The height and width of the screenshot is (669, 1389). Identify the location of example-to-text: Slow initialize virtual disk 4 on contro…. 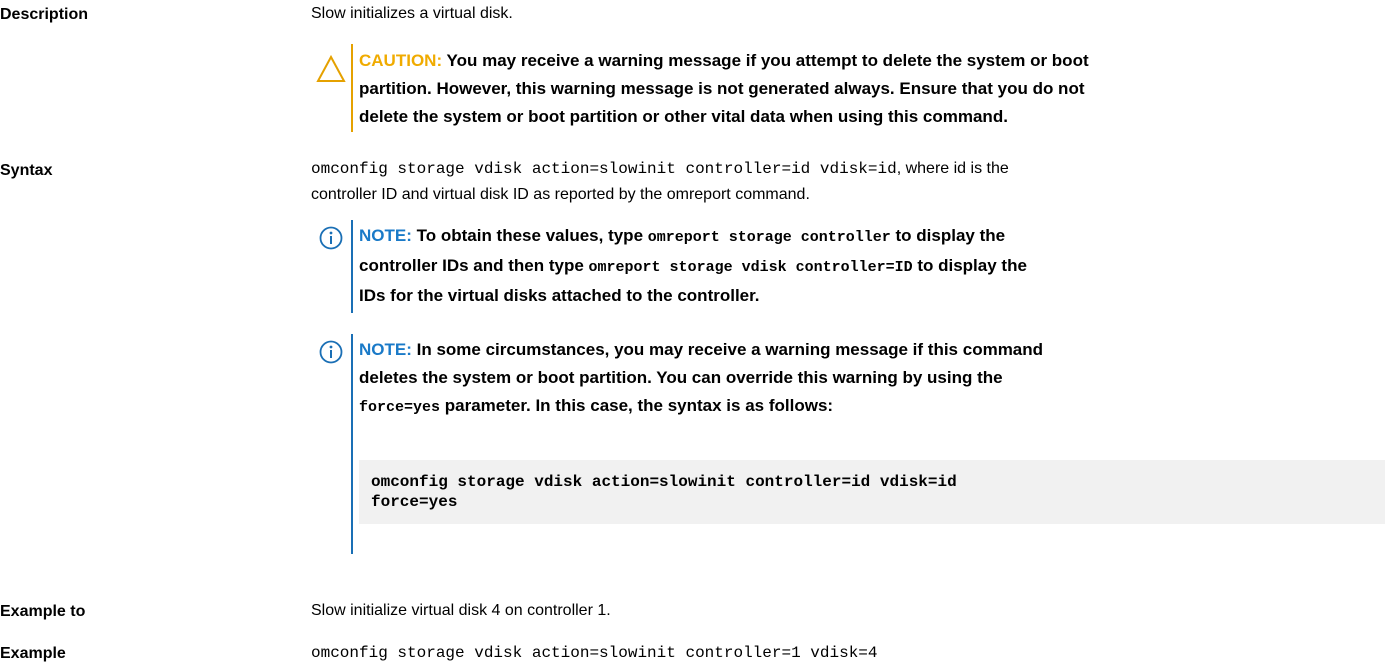
(461, 610).